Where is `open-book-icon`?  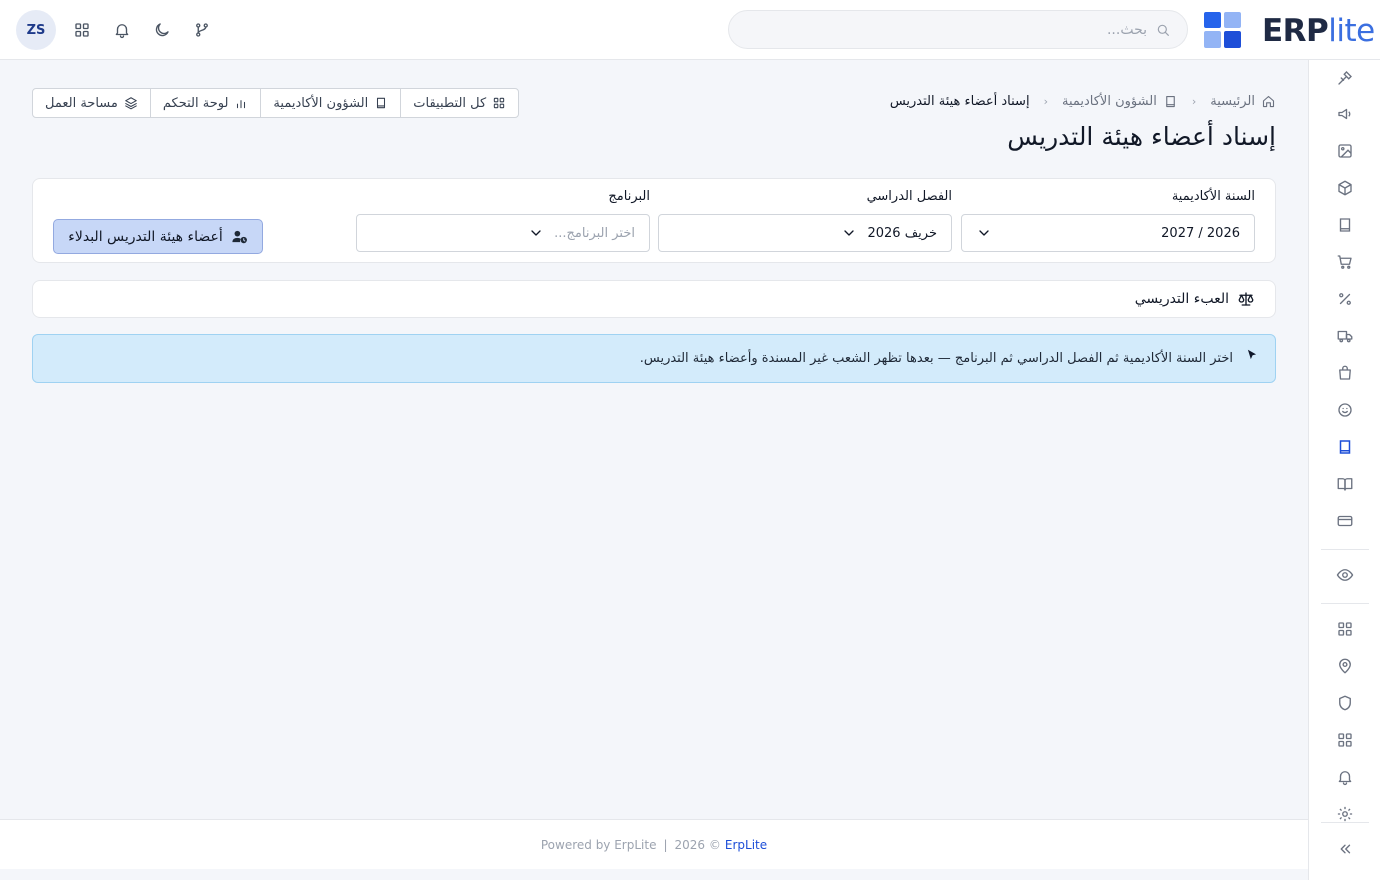
open-book-icon is located at coordinates (1345, 484).